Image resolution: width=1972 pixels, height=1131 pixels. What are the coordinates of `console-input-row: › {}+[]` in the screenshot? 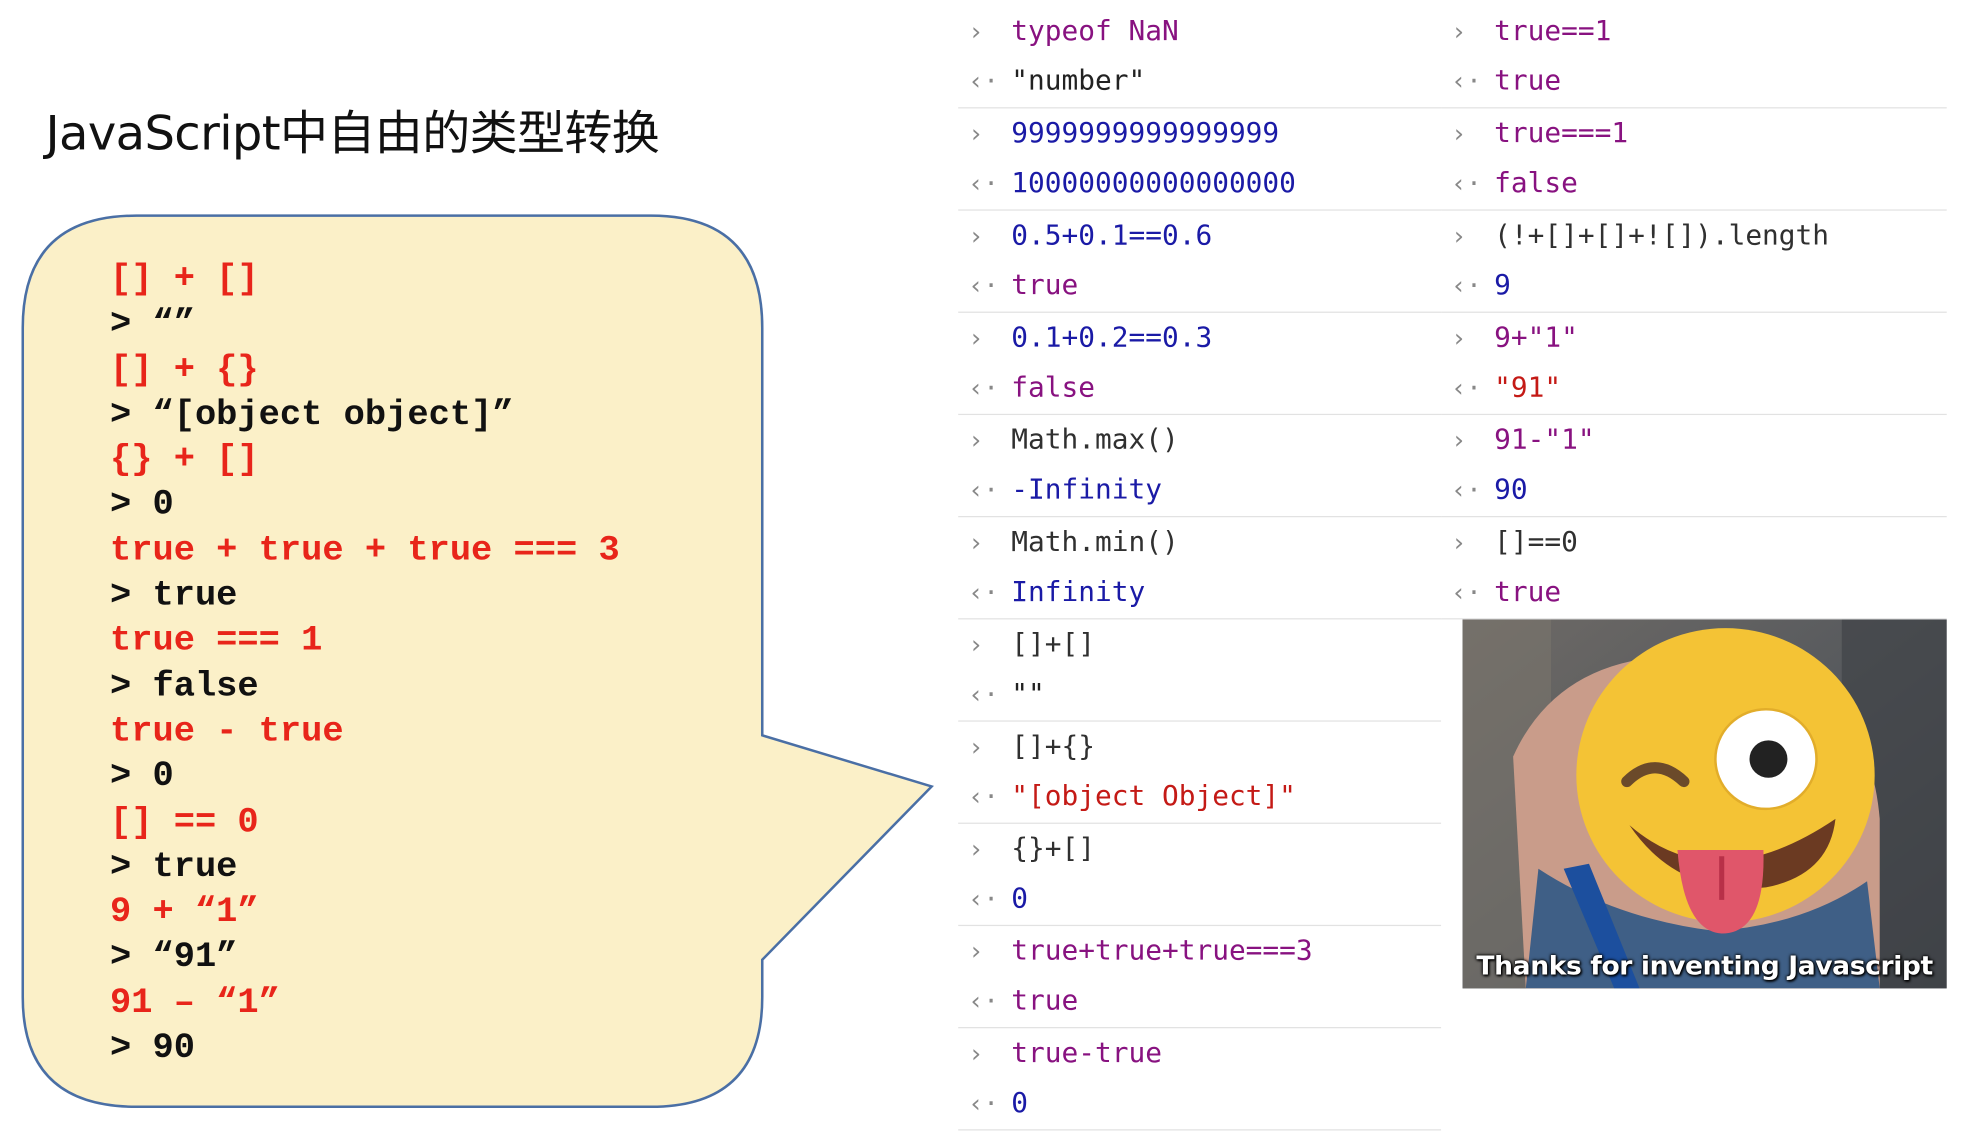 It's located at (1026, 849).